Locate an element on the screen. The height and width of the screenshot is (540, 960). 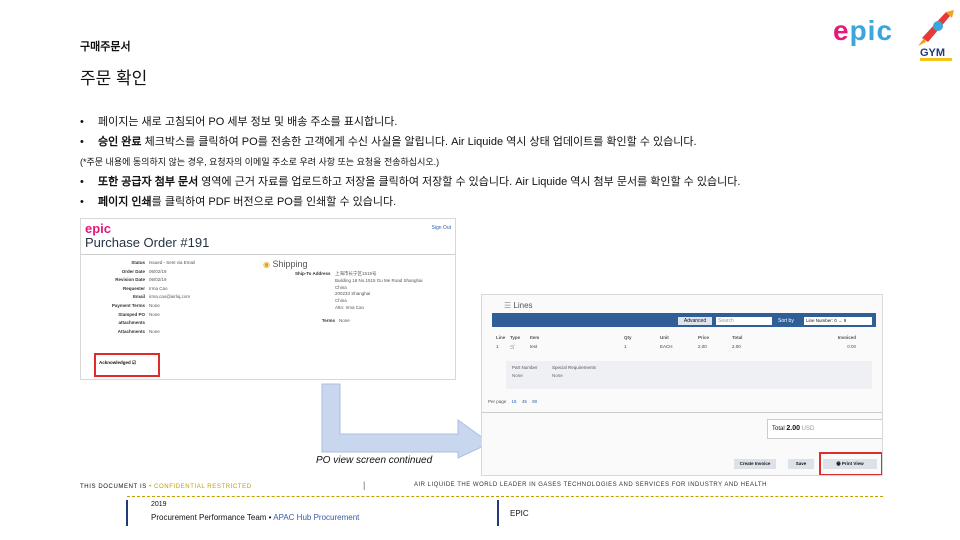
confidentiality-level: • CONFIDENTIAL RESTRICTED is located at coordinates (200, 487).